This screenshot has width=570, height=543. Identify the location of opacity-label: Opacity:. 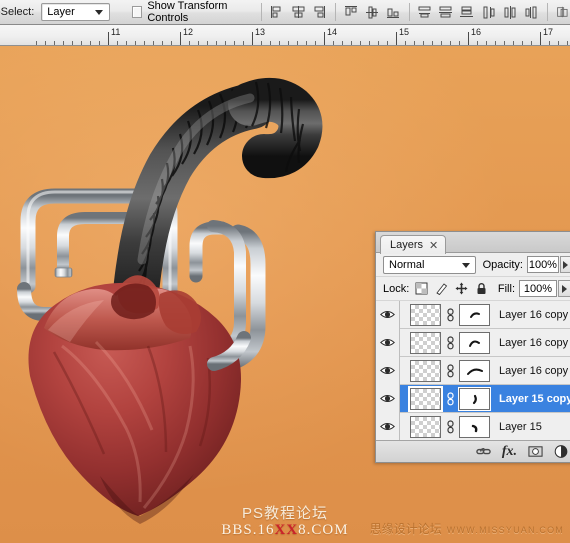
(502, 264).